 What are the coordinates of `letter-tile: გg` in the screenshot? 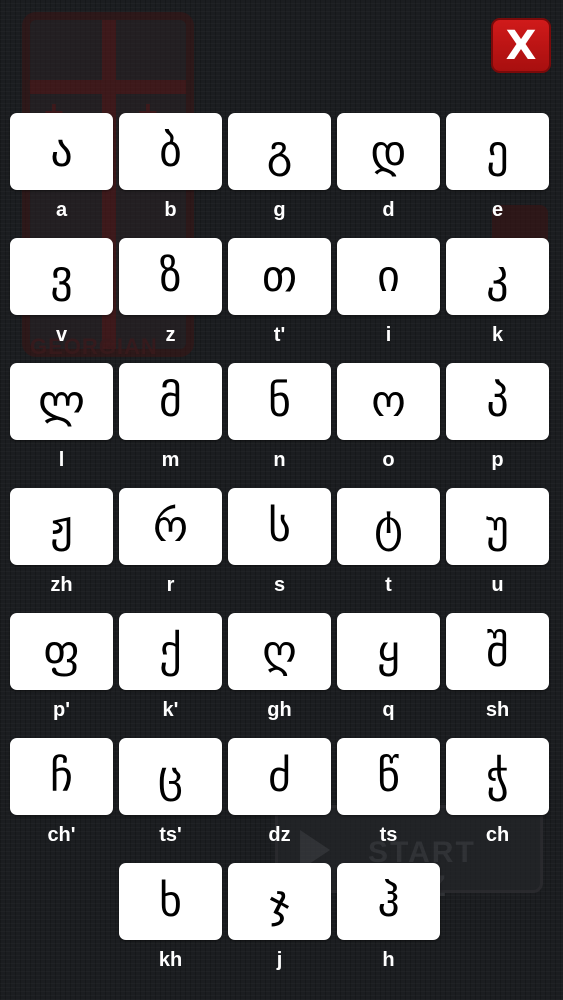 It's located at (279, 176).